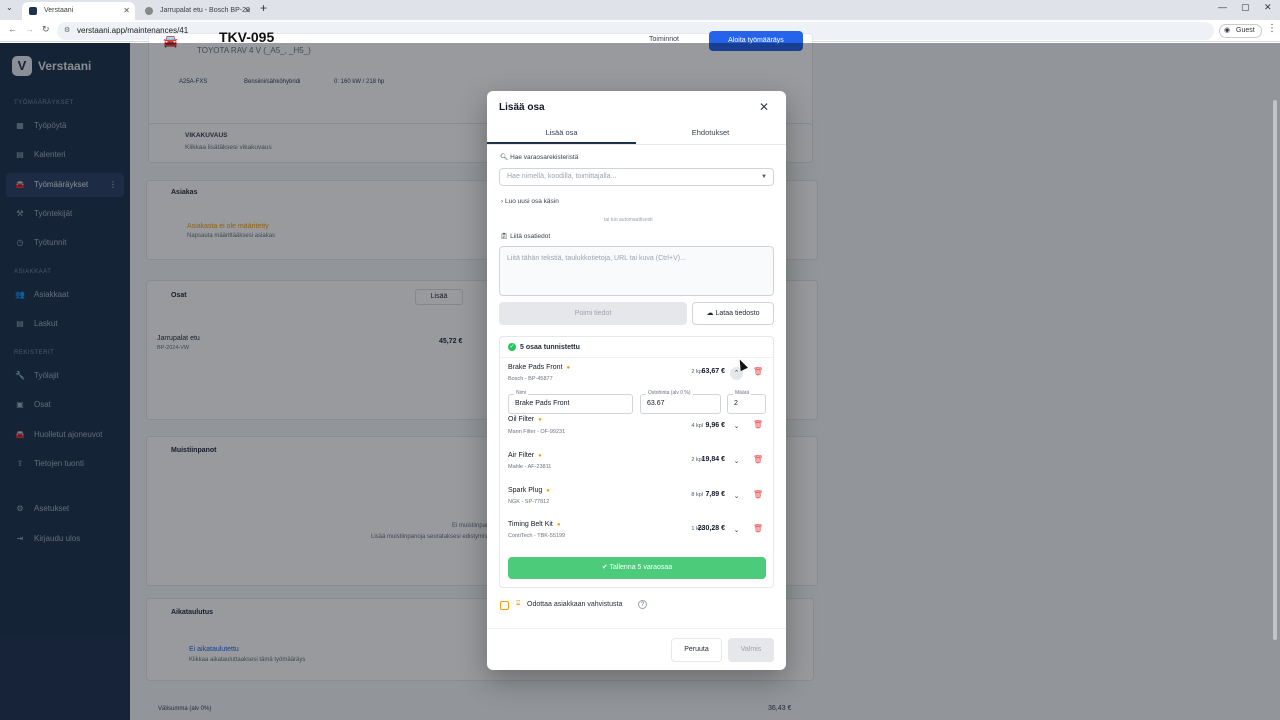 The height and width of the screenshot is (720, 1280). I want to click on tab-add-part: Lisää osa, so click(561, 136).